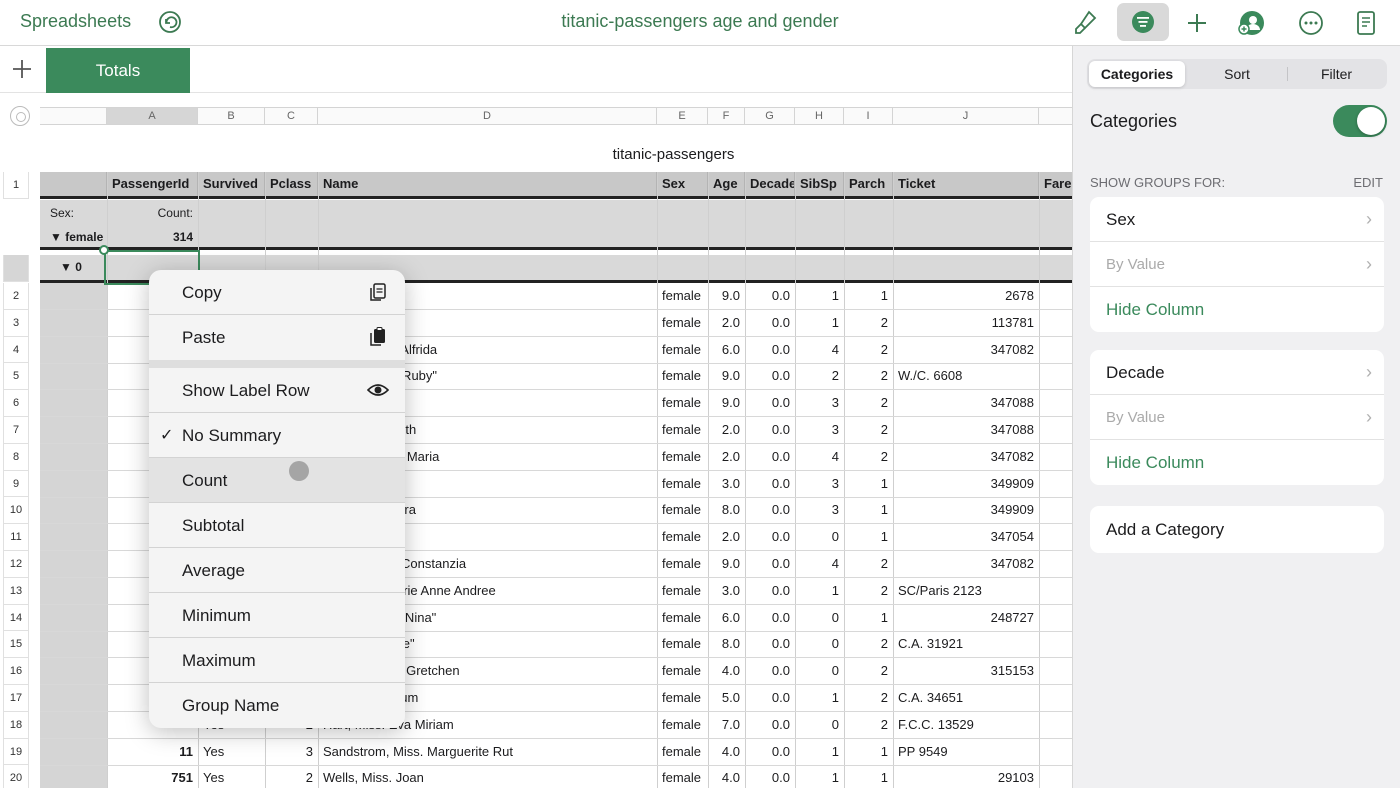 The width and height of the screenshot is (1400, 788). I want to click on row-header: 7, so click(16, 430).